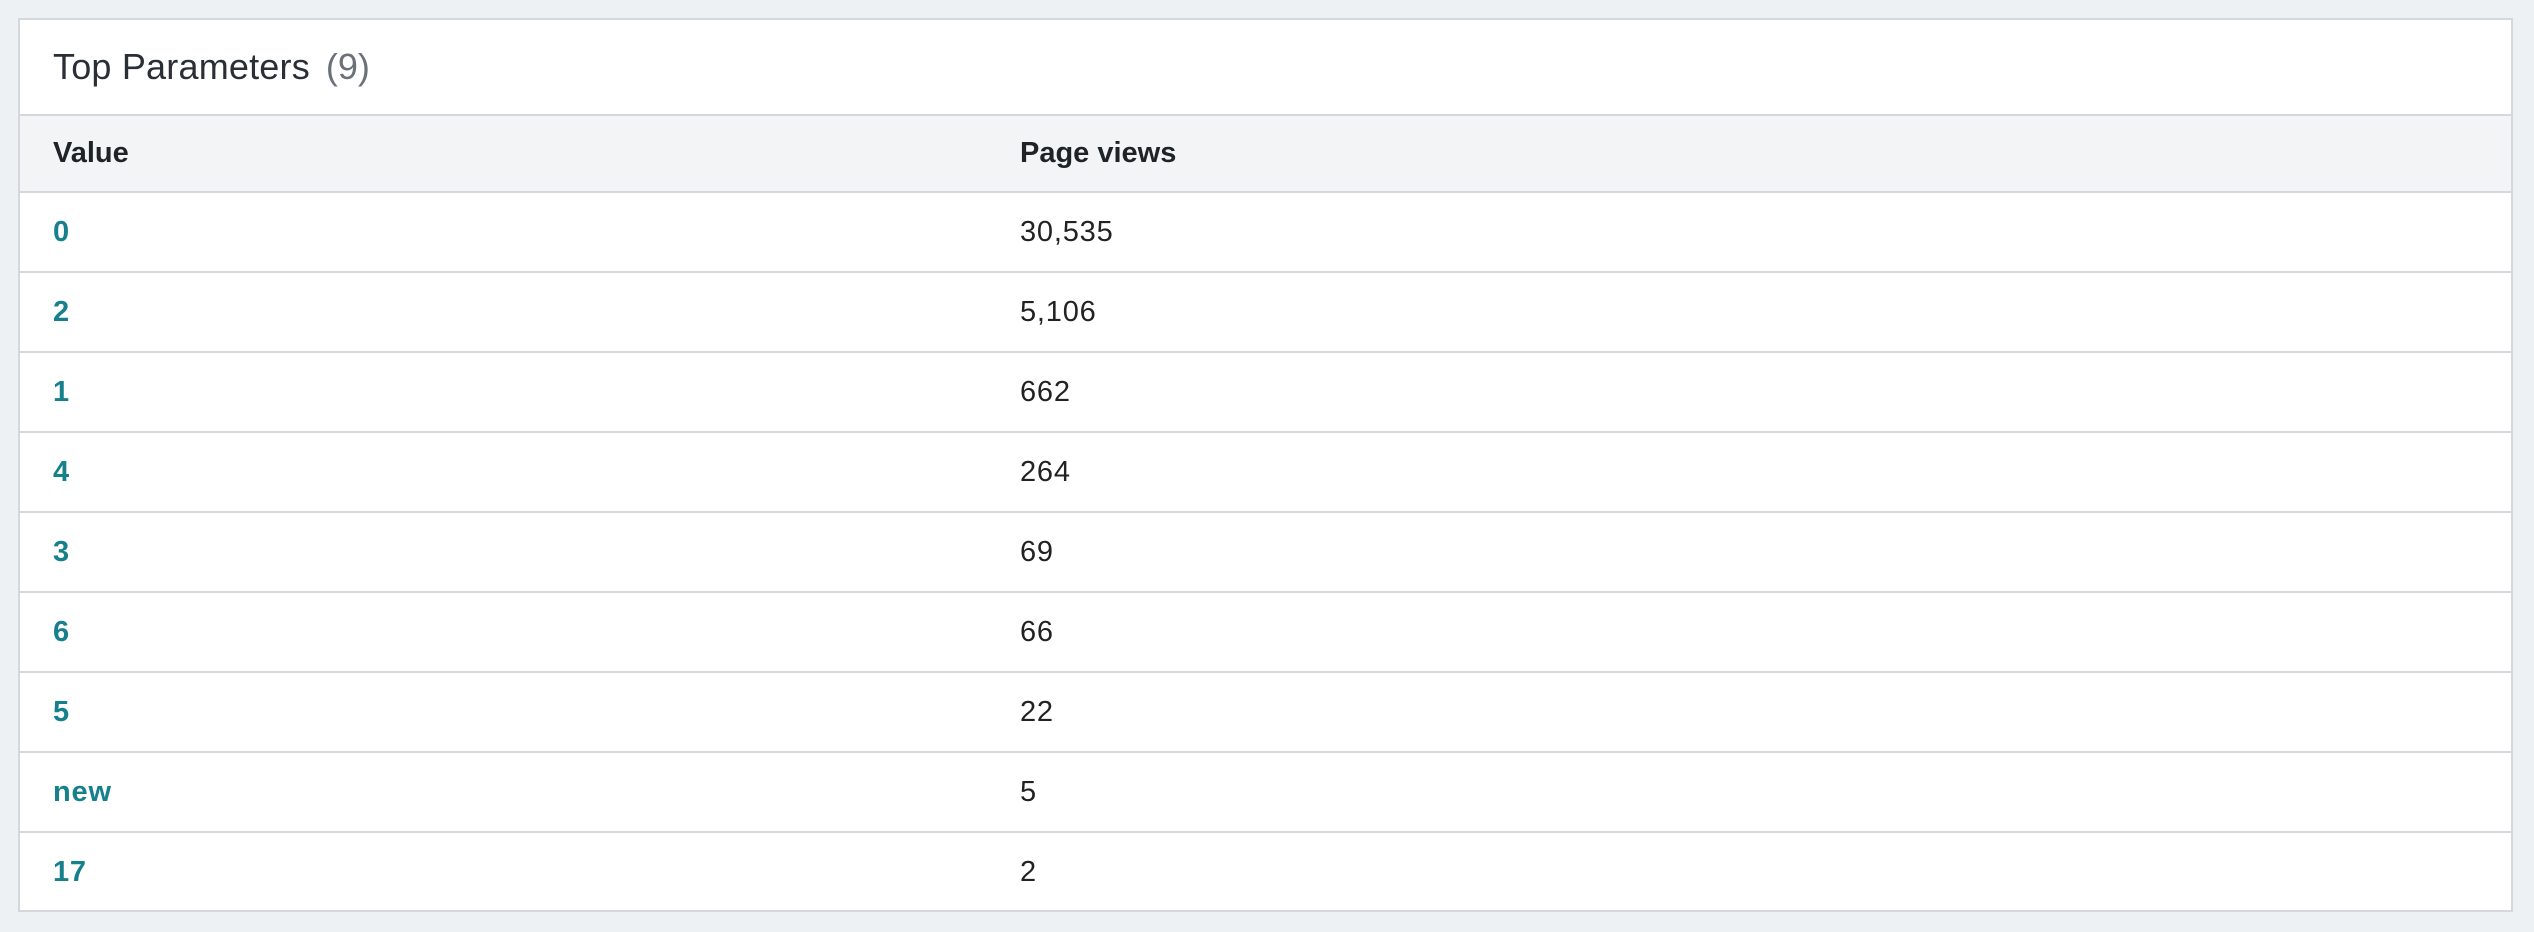  I want to click on value-link: new, so click(82, 792).